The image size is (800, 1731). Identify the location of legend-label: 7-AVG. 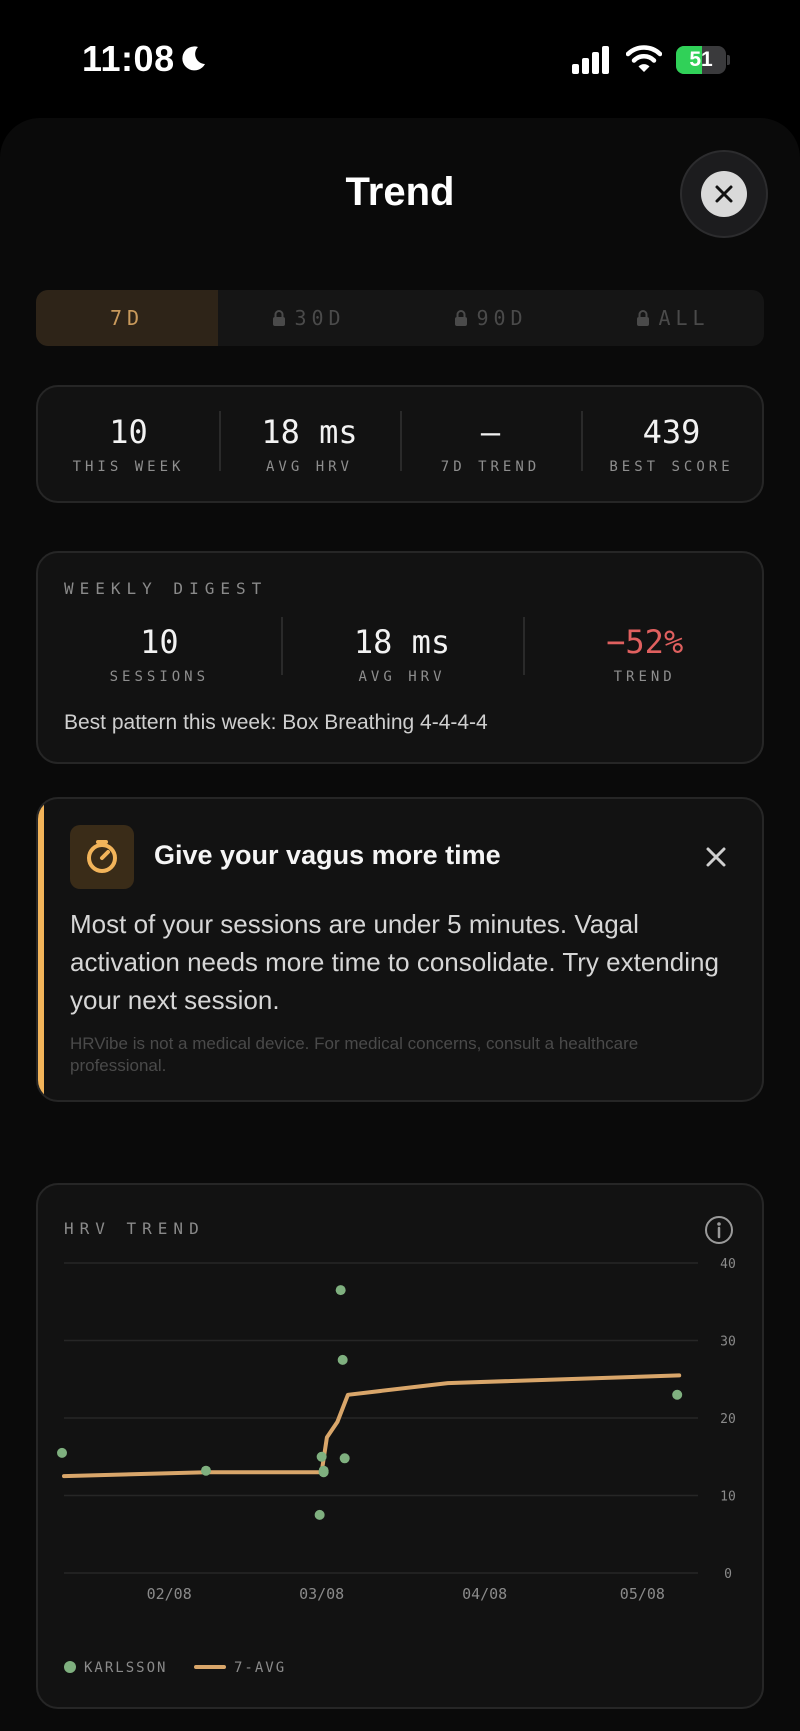
(260, 1668).